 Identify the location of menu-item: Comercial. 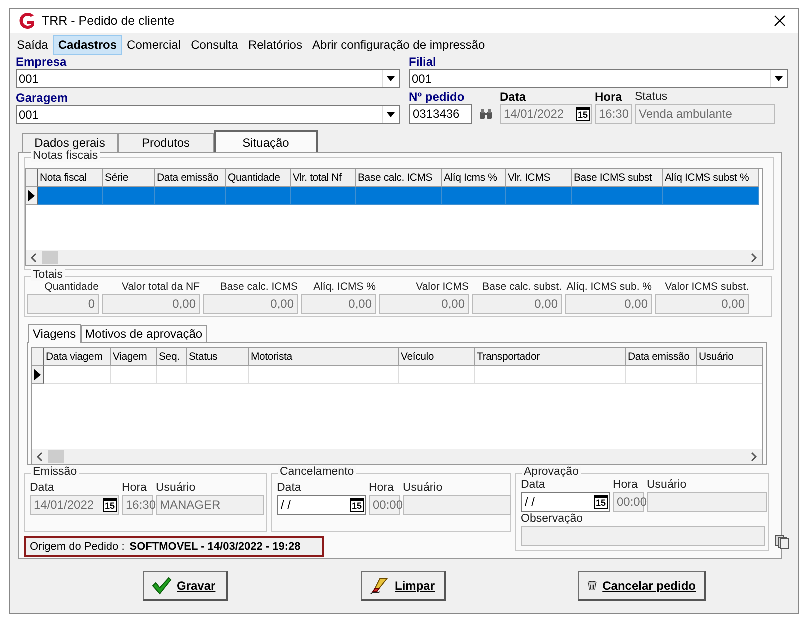
(154, 45).